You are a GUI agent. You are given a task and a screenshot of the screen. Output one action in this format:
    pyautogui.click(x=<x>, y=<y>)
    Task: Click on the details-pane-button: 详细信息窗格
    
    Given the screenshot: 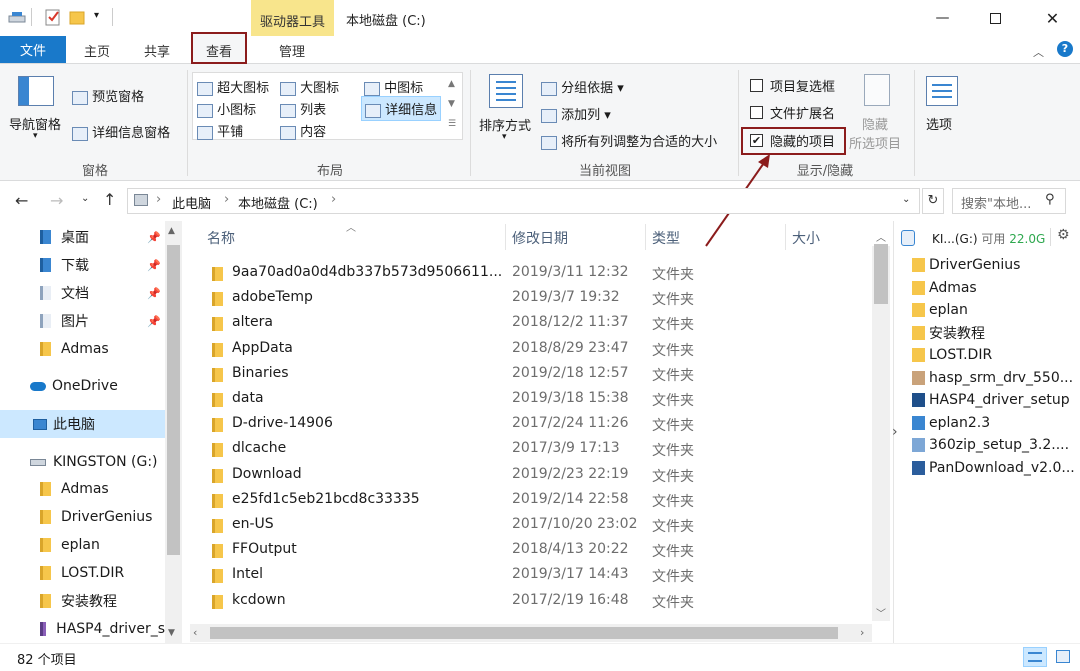 What is the action you would take?
    pyautogui.click(x=121, y=131)
    